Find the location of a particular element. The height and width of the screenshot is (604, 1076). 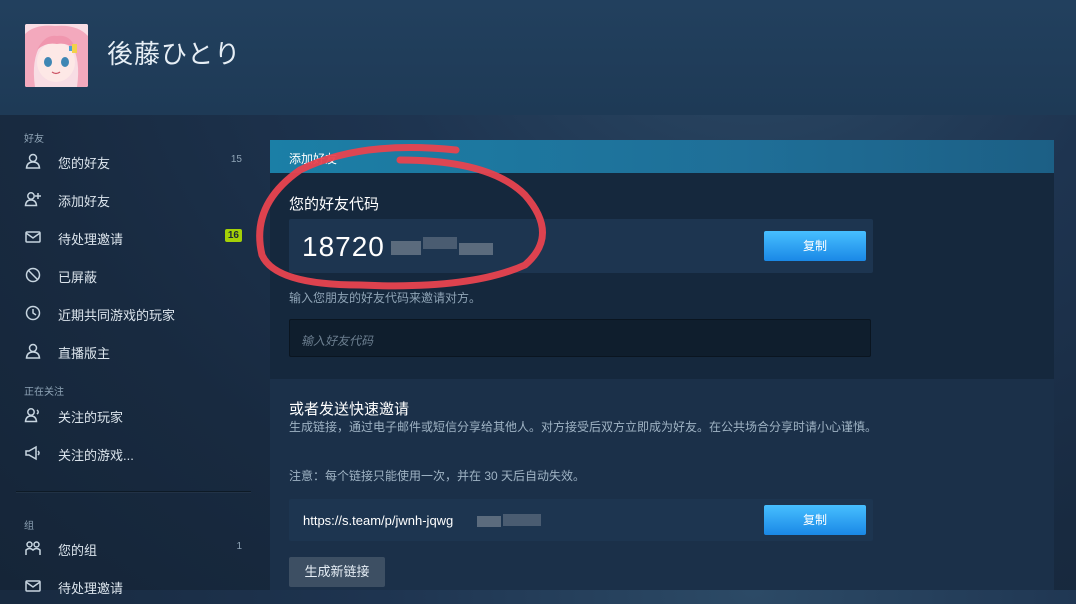

username: 後藤ひとり is located at coordinates (174, 55).